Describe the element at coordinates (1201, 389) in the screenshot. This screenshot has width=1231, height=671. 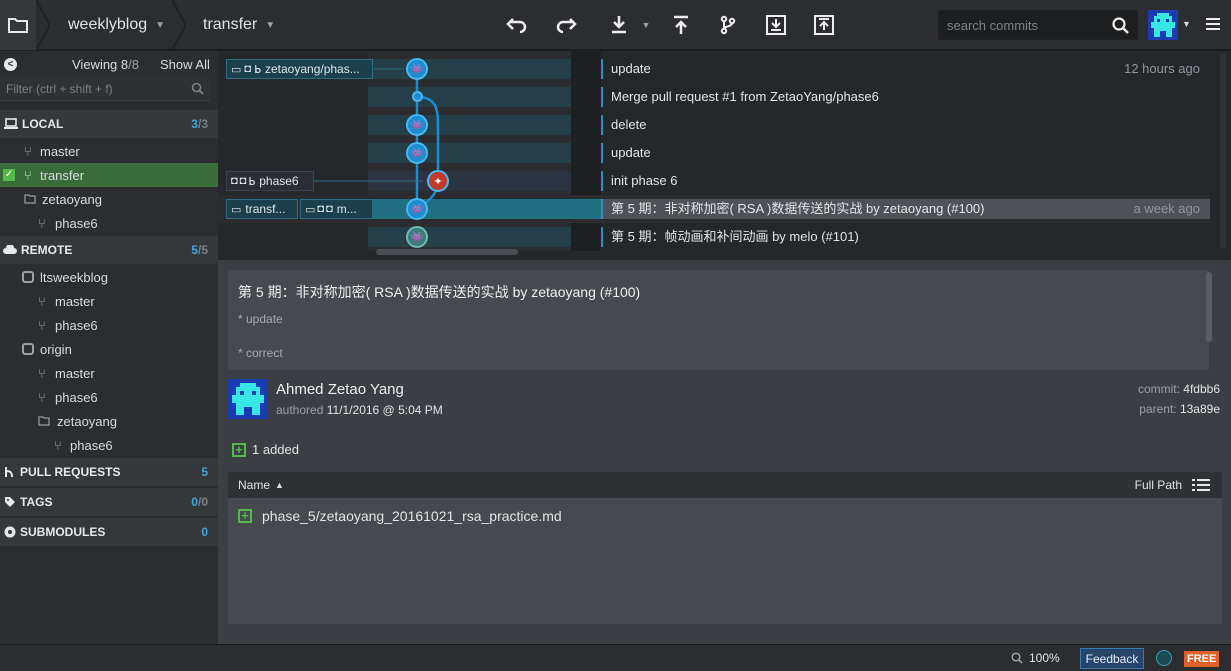
I see `commit-sha: 4fdbb6` at that location.